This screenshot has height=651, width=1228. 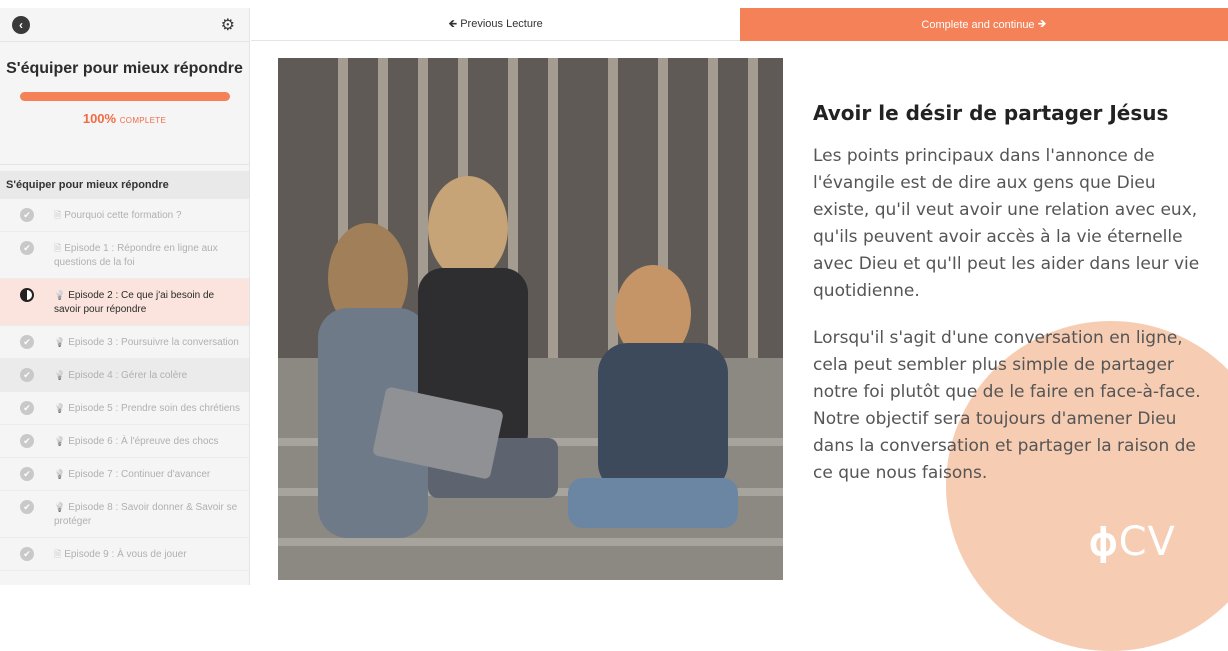 I want to click on lecture-label: Episode 7 : Continuer d'avancer, so click(x=139, y=474).